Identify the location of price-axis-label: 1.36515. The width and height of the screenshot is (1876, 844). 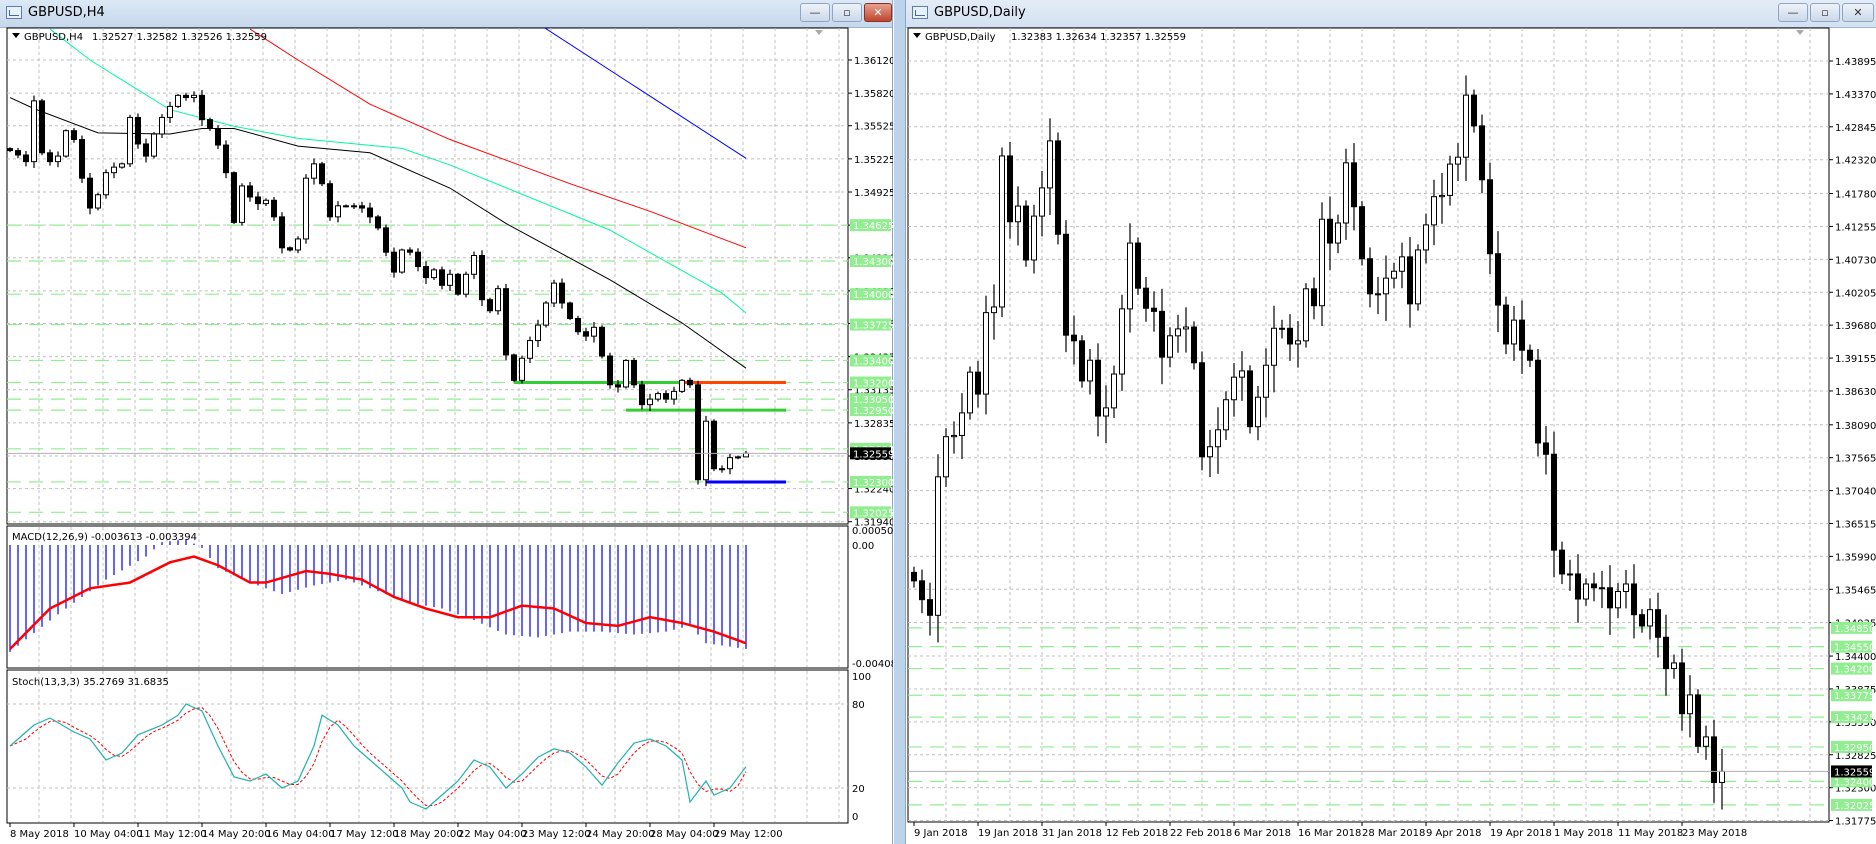
(1855, 525).